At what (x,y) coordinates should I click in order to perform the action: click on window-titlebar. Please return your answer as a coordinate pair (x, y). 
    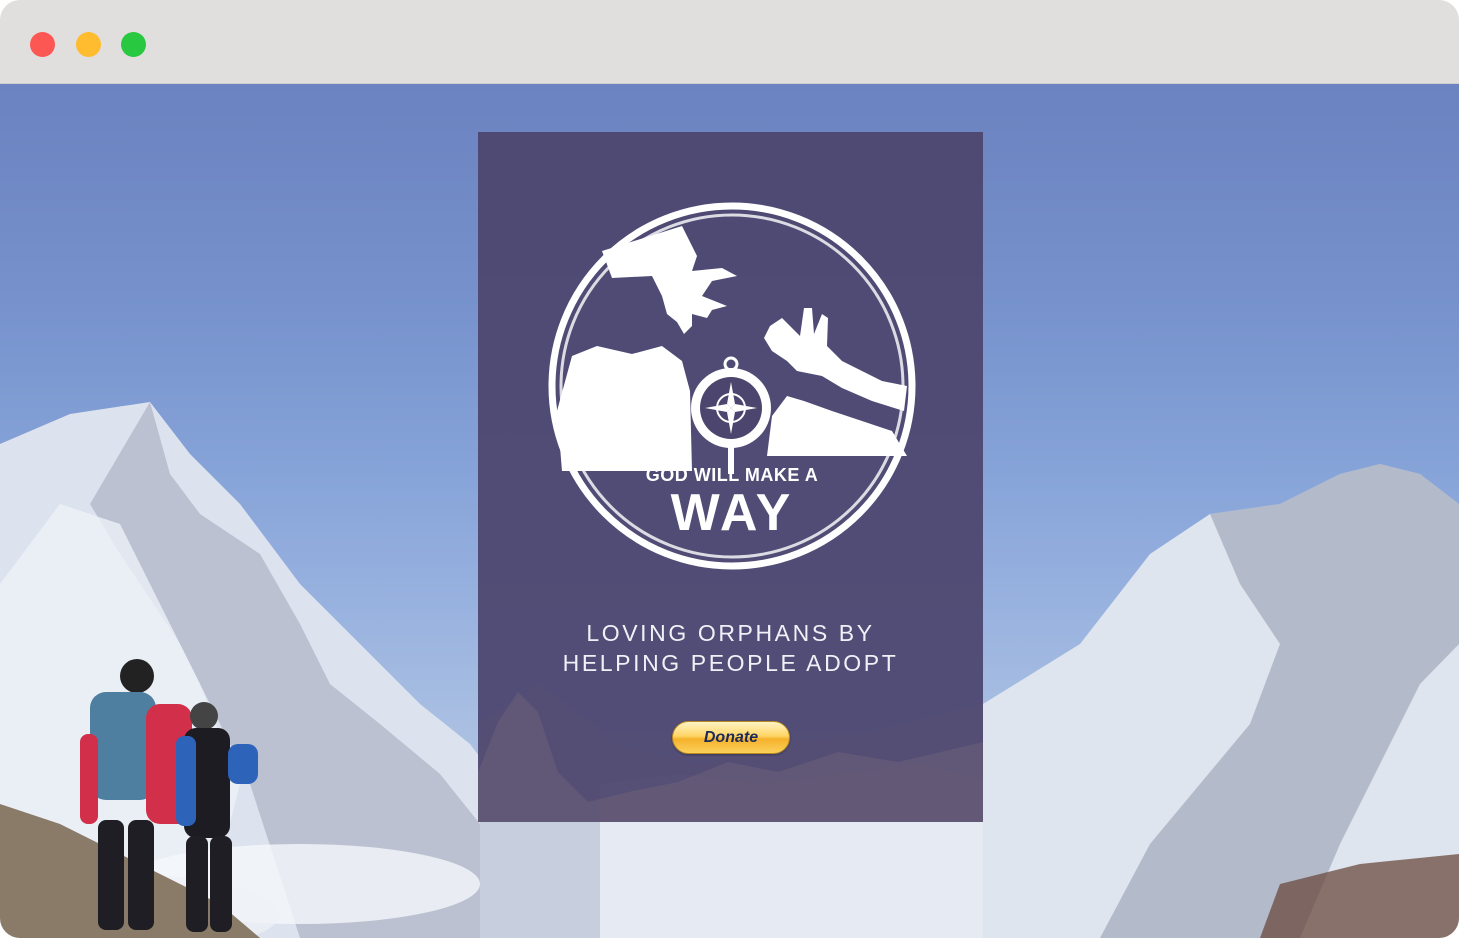
    Looking at the image, I should click on (729, 42).